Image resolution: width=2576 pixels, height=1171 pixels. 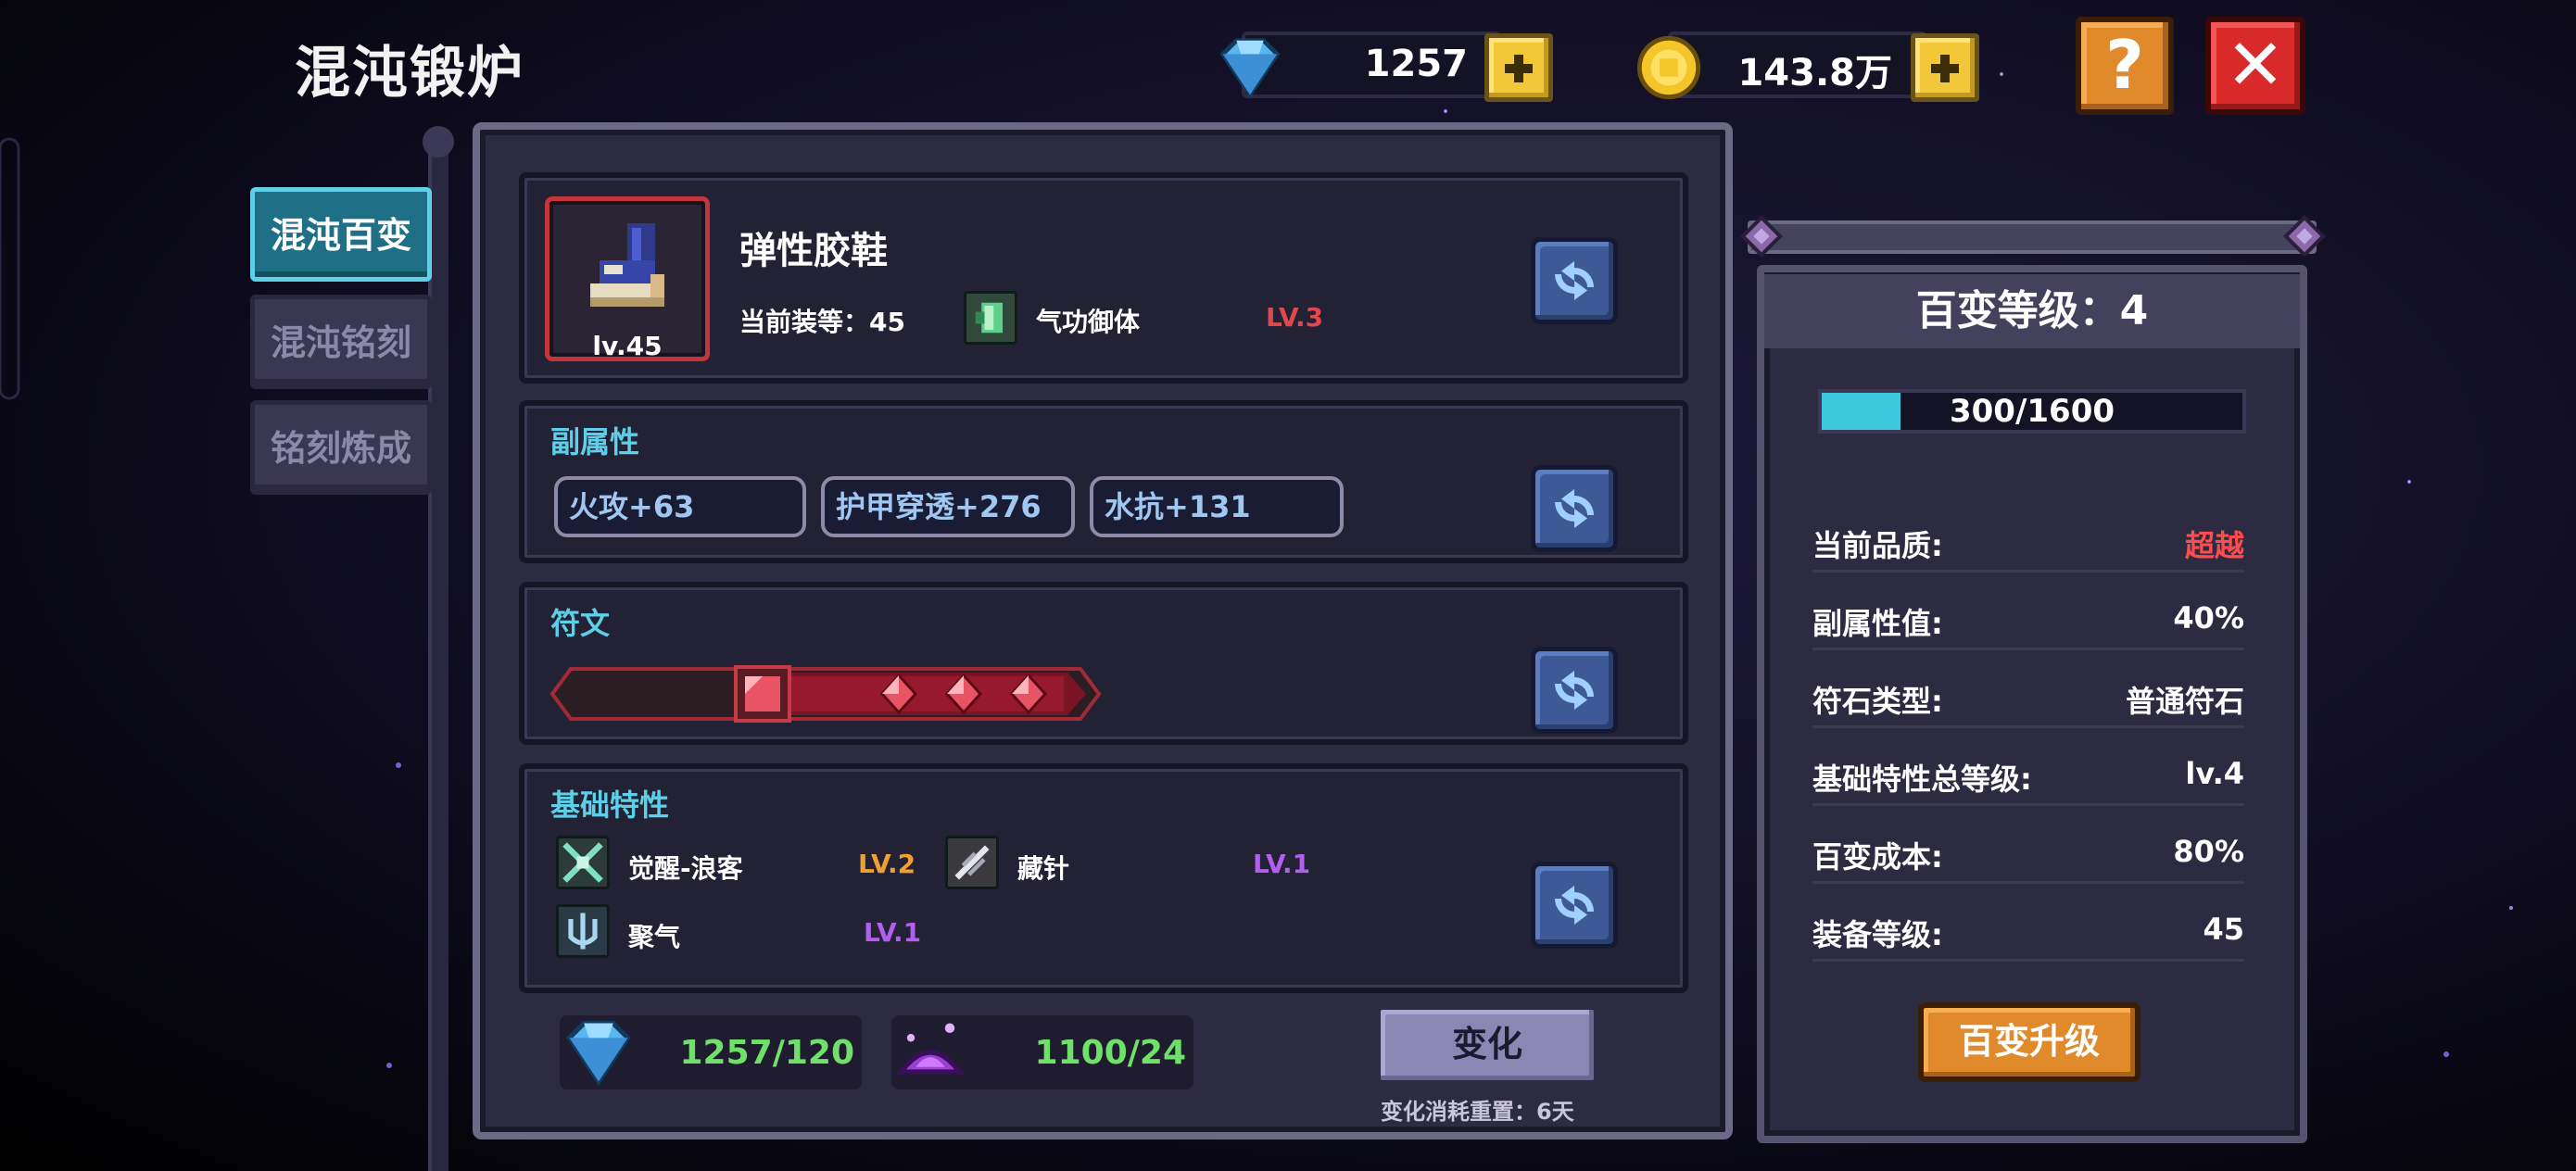 I want to click on skill-name: 气功御体, so click(x=1088, y=322).